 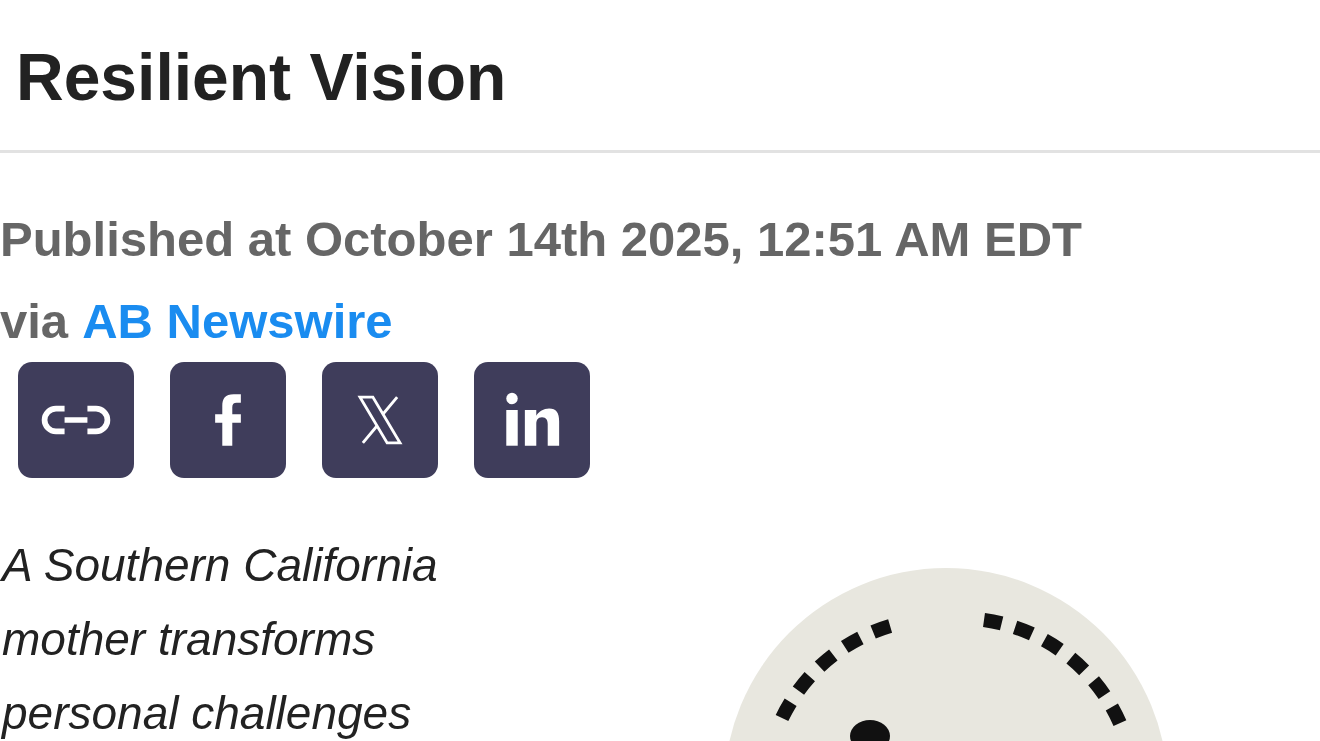 I want to click on article-title: Resilient Vision, so click(x=262, y=77).